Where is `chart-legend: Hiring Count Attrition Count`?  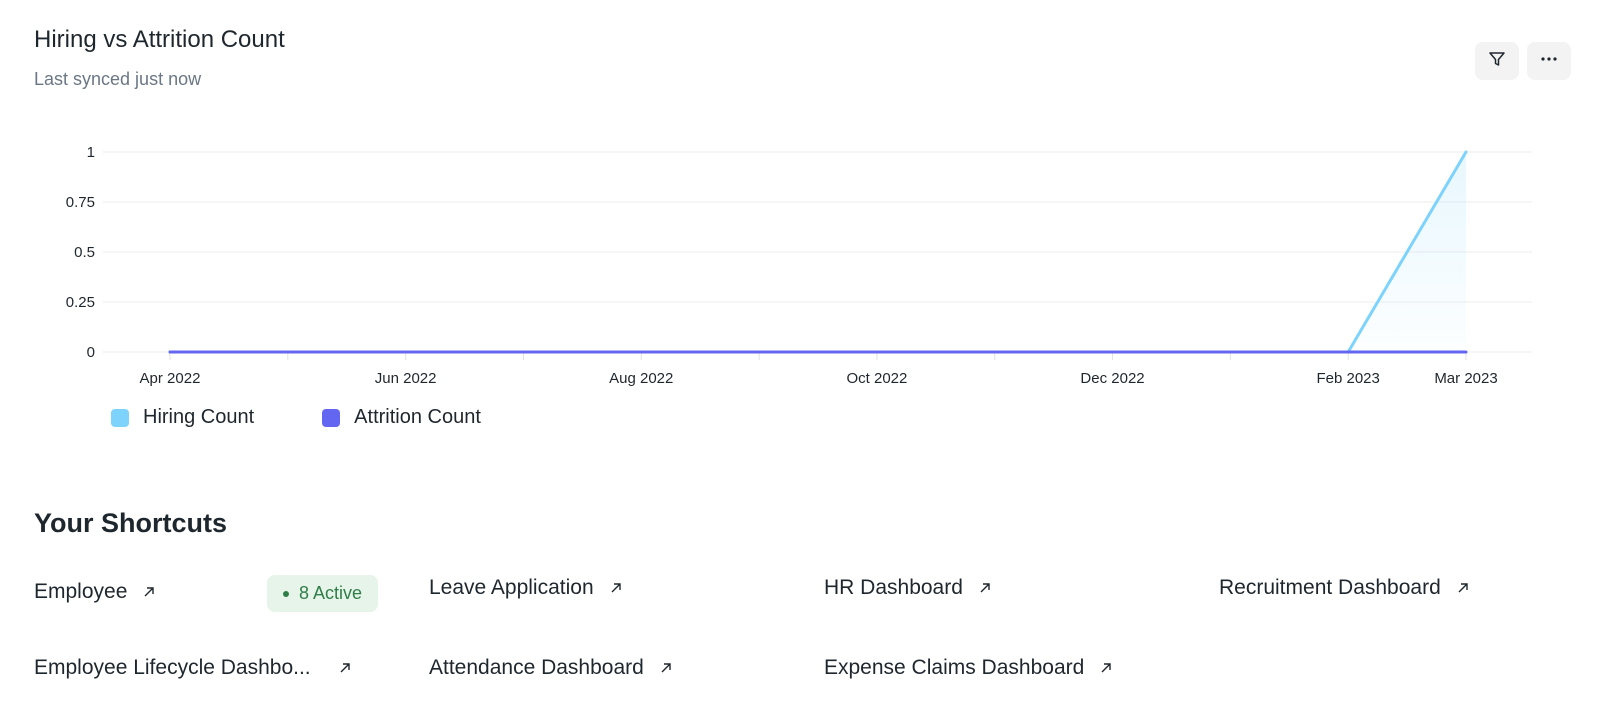
chart-legend: Hiring Count Attrition Count is located at coordinates (330, 417).